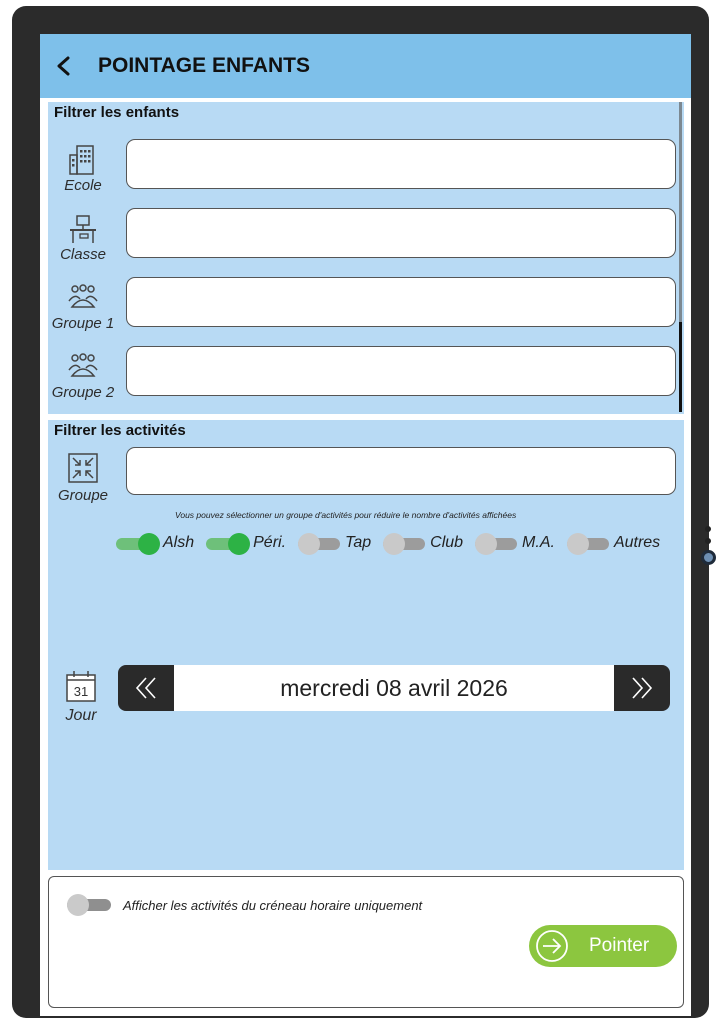  Describe the element at coordinates (83, 254) in the screenshot. I see `filter-label-classe: Classe` at that location.